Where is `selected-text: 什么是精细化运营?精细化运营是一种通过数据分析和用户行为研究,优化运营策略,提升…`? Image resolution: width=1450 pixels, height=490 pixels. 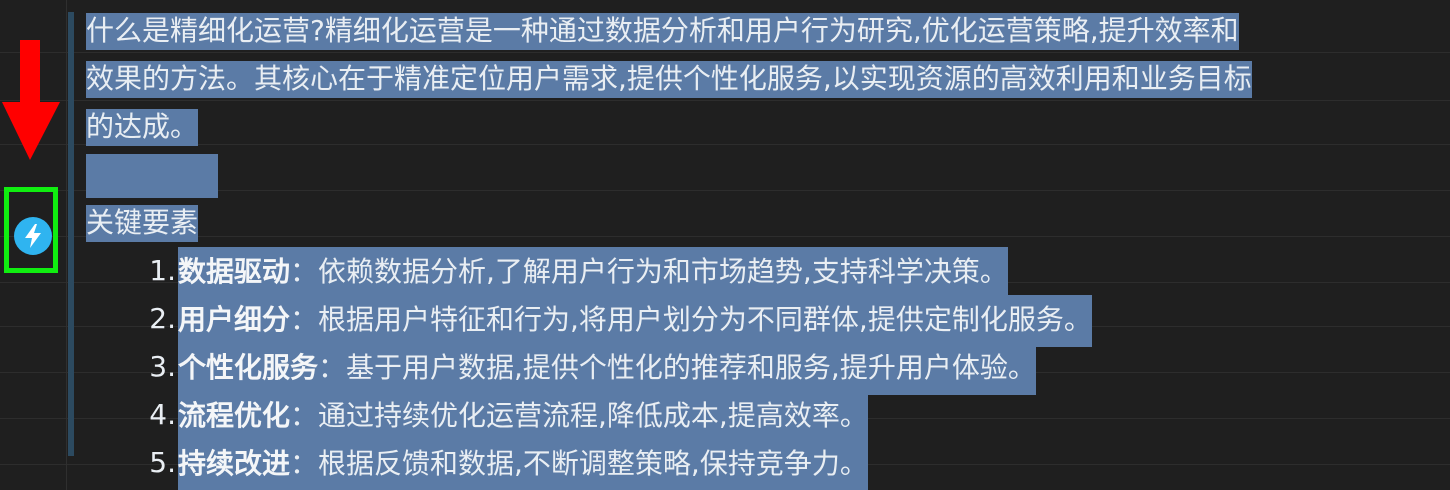
selected-text: 什么是精细化运营?精细化运营是一种通过数据分析和用户行为研究,优化运营策略,提升… is located at coordinates (662, 31).